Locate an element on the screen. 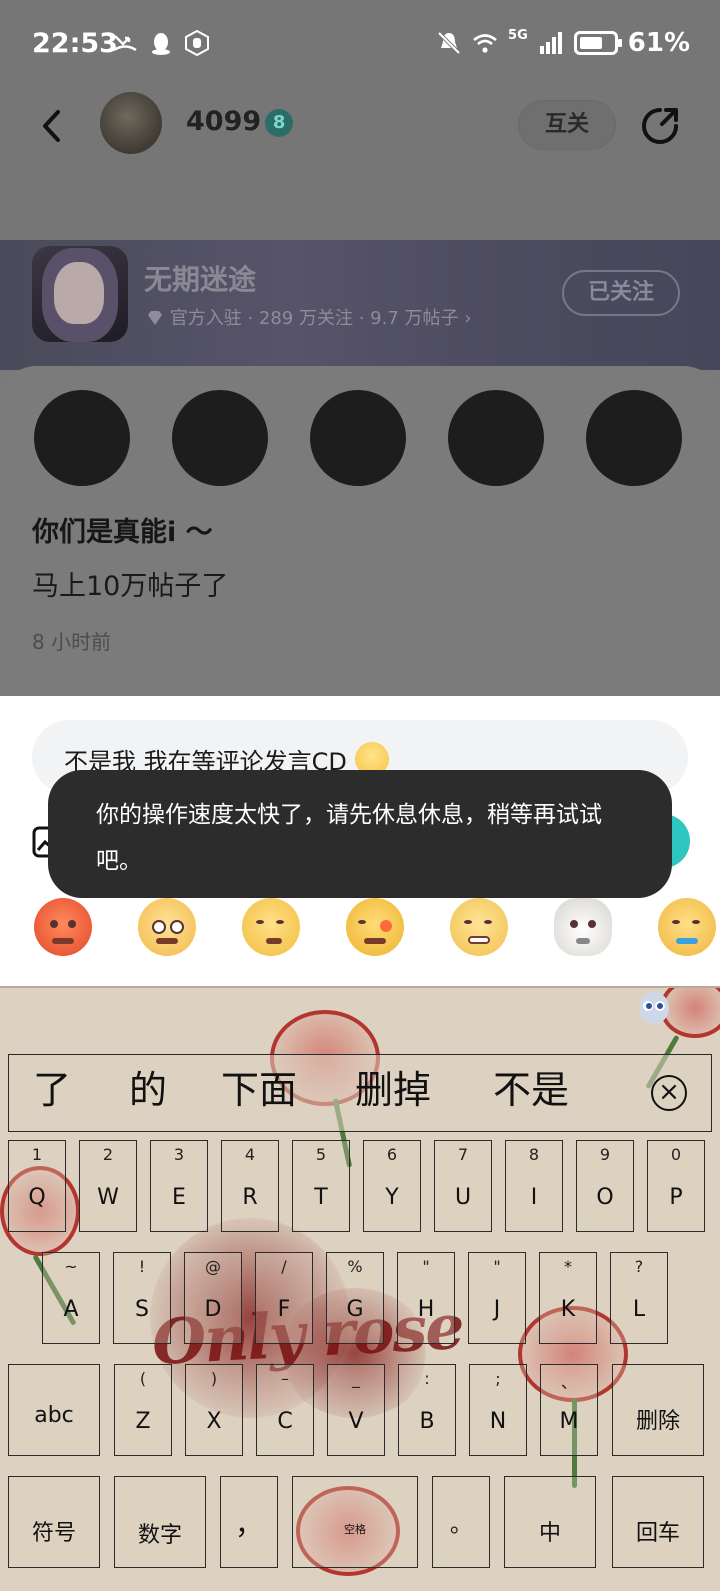 Image resolution: width=720 pixels, height=1591 pixels. community-avatar is located at coordinates (80, 294).